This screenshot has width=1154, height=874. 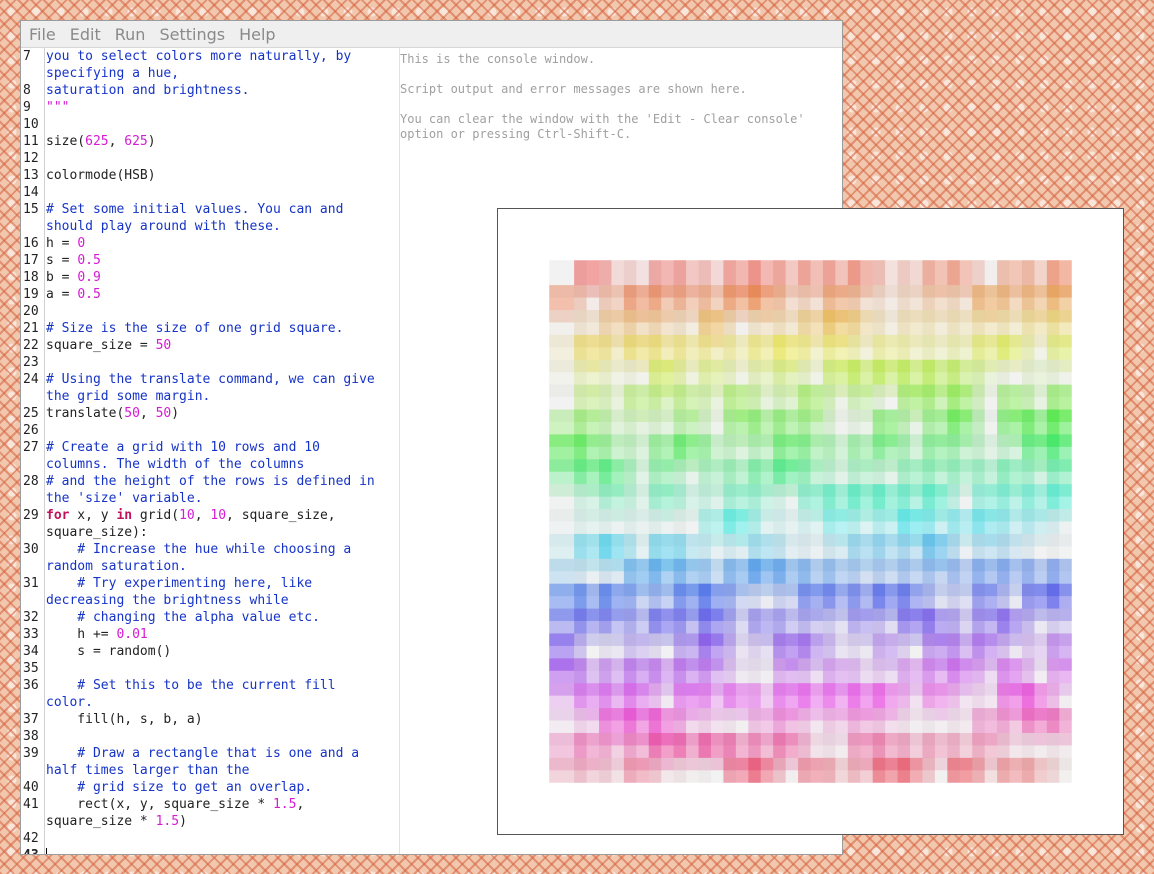 I want to click on code-line: 23​, so click(x=210, y=362).